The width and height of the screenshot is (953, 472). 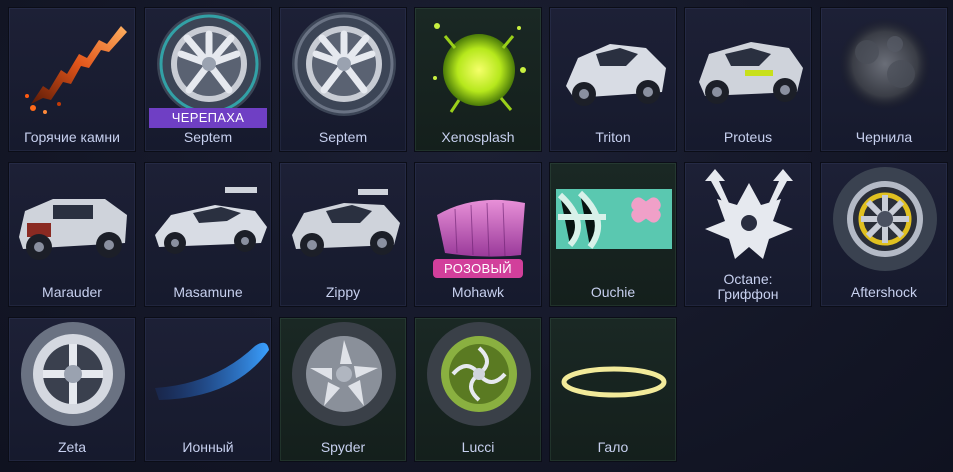 I want to click on inventory-item-halo: Гало, so click(x=613, y=389).